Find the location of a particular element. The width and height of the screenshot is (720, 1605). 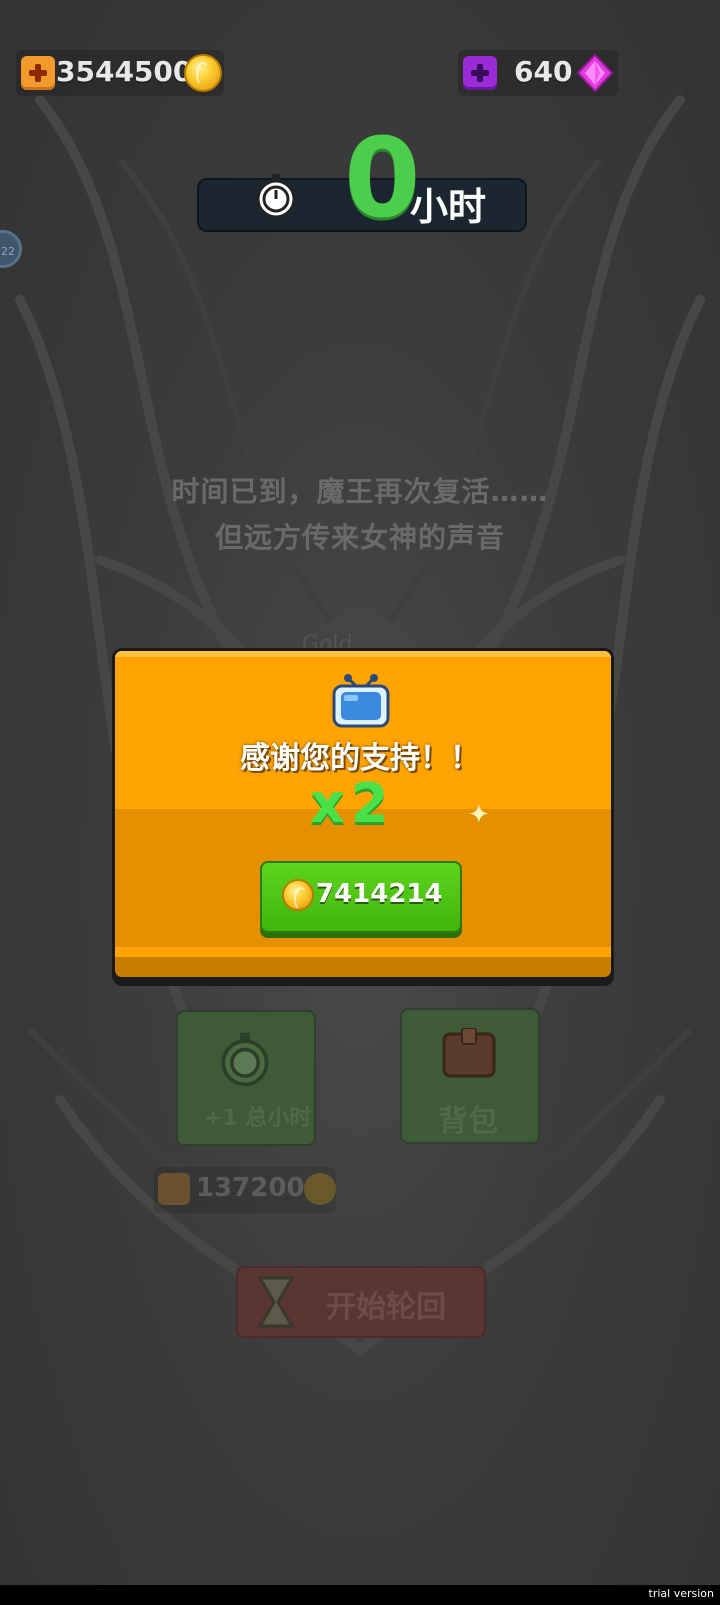

tv-icon is located at coordinates (361, 701).